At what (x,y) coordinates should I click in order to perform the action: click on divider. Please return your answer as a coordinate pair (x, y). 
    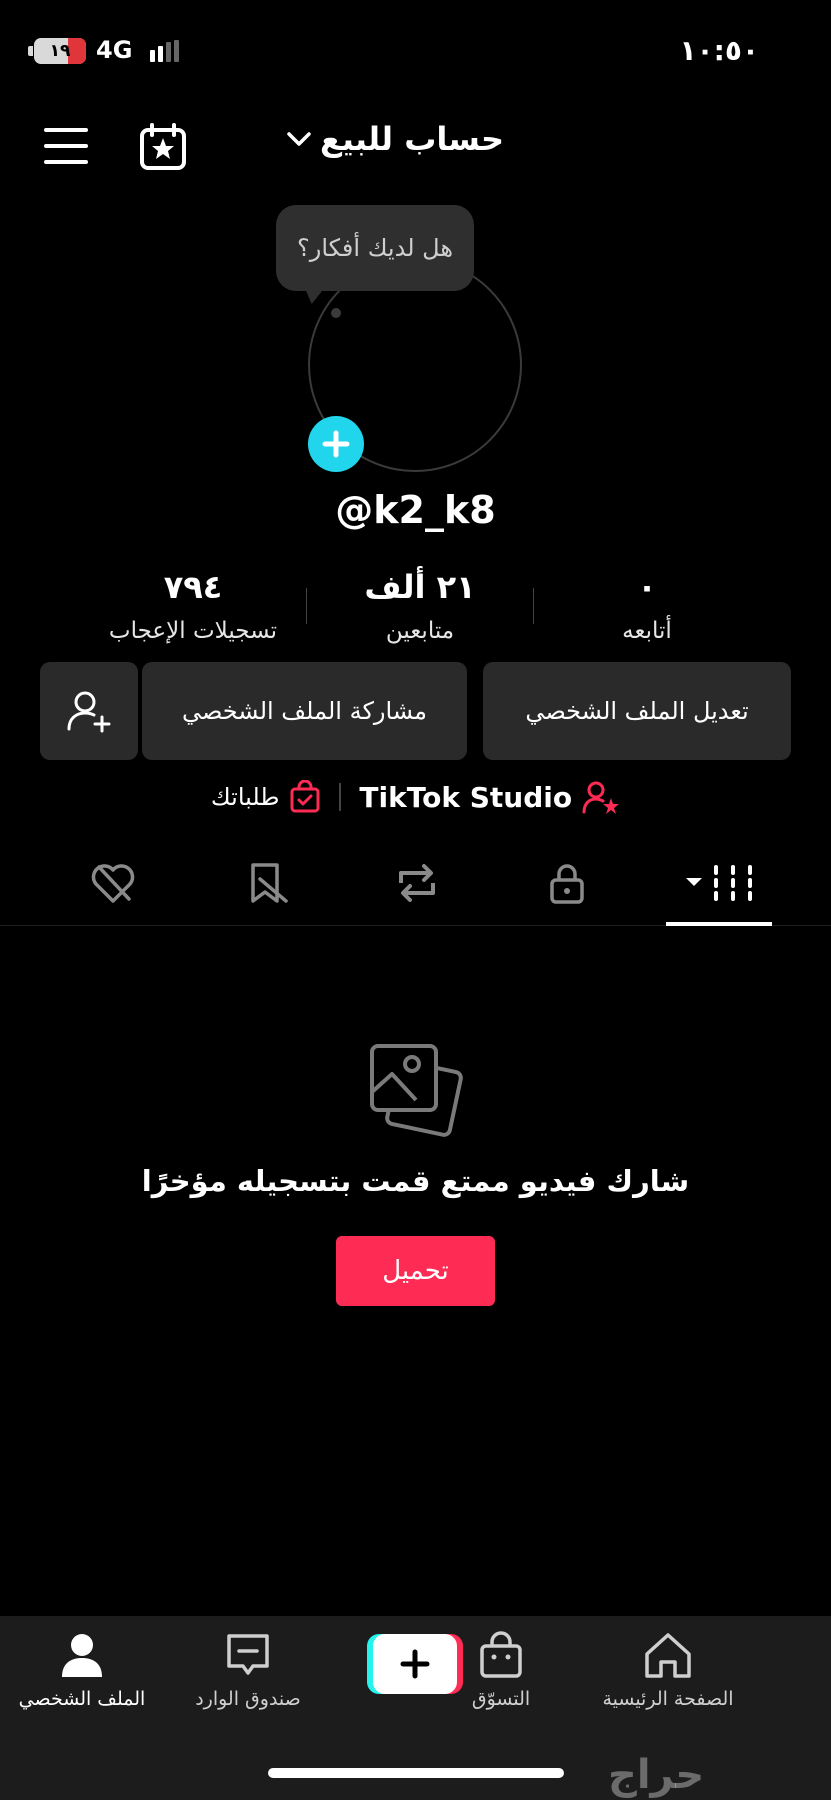
    Looking at the image, I should click on (340, 797).